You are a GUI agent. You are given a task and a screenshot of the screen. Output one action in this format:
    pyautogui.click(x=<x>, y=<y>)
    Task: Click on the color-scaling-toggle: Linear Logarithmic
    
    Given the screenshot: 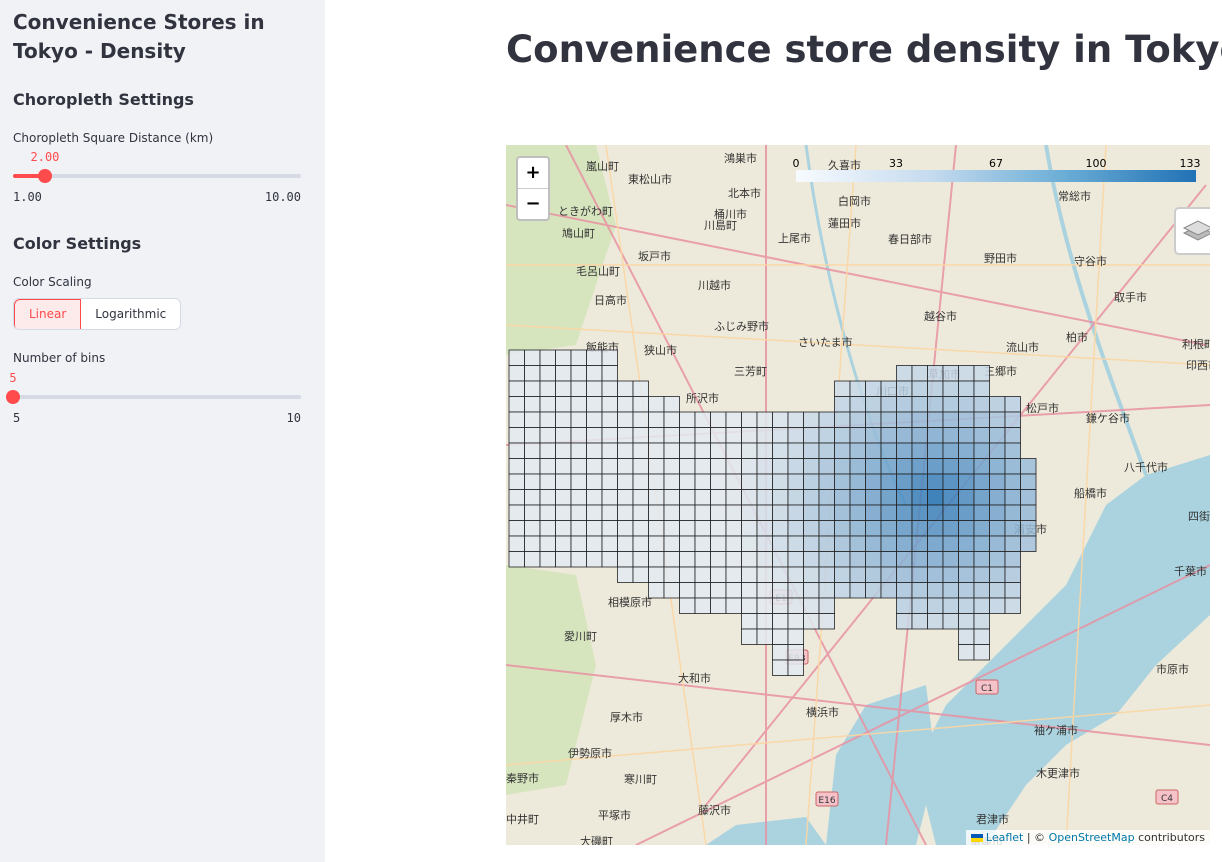 What is the action you would take?
    pyautogui.click(x=97, y=314)
    